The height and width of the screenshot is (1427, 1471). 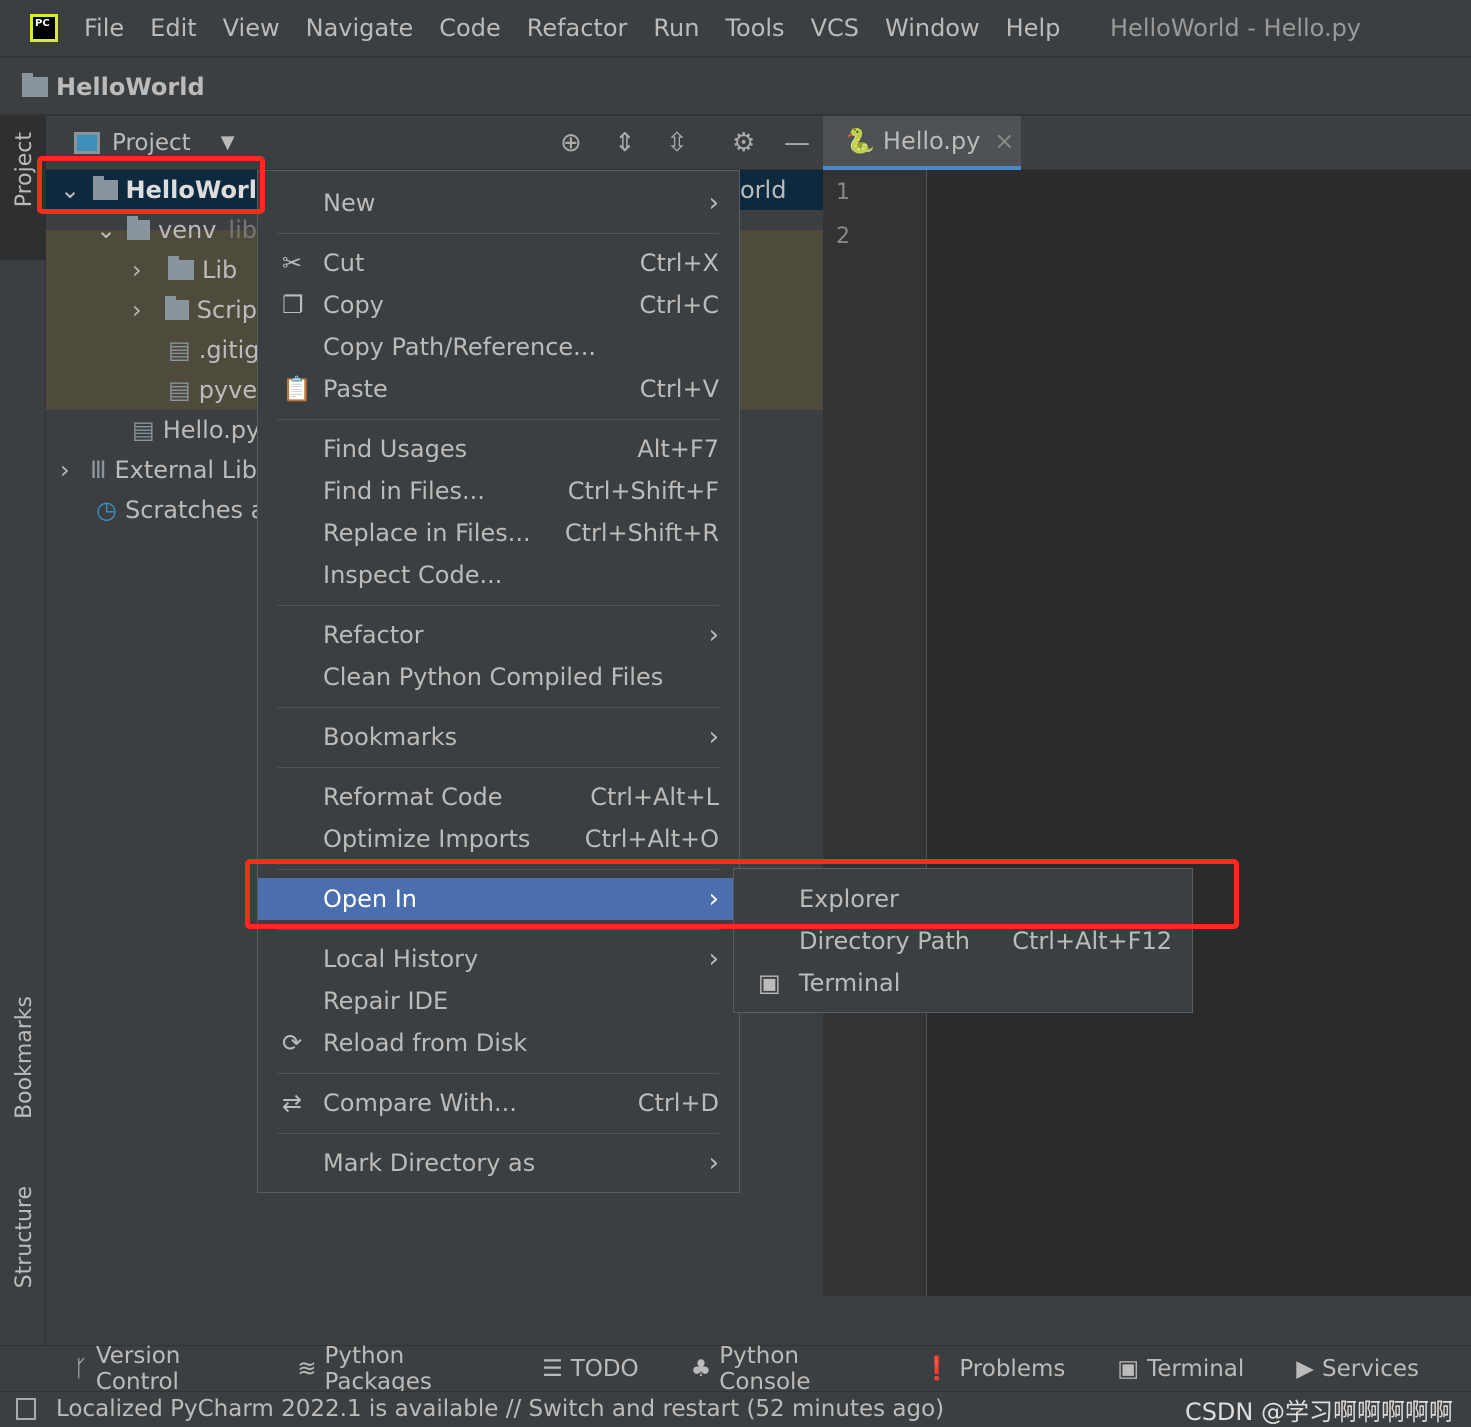 I want to click on chevron-right-icon: ›, so click(x=713, y=1163).